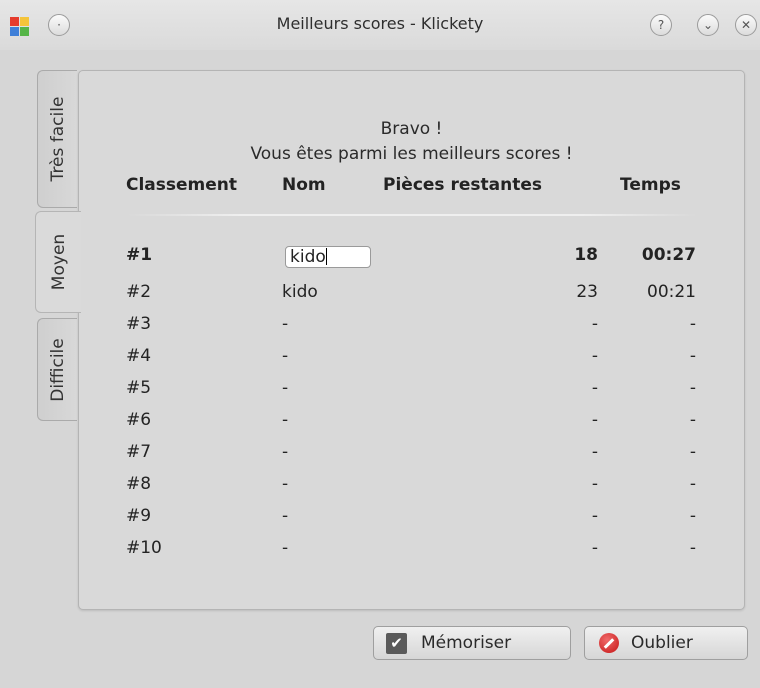 Image resolution: width=760 pixels, height=688 pixels. I want to click on row-rank: #4, so click(139, 356).